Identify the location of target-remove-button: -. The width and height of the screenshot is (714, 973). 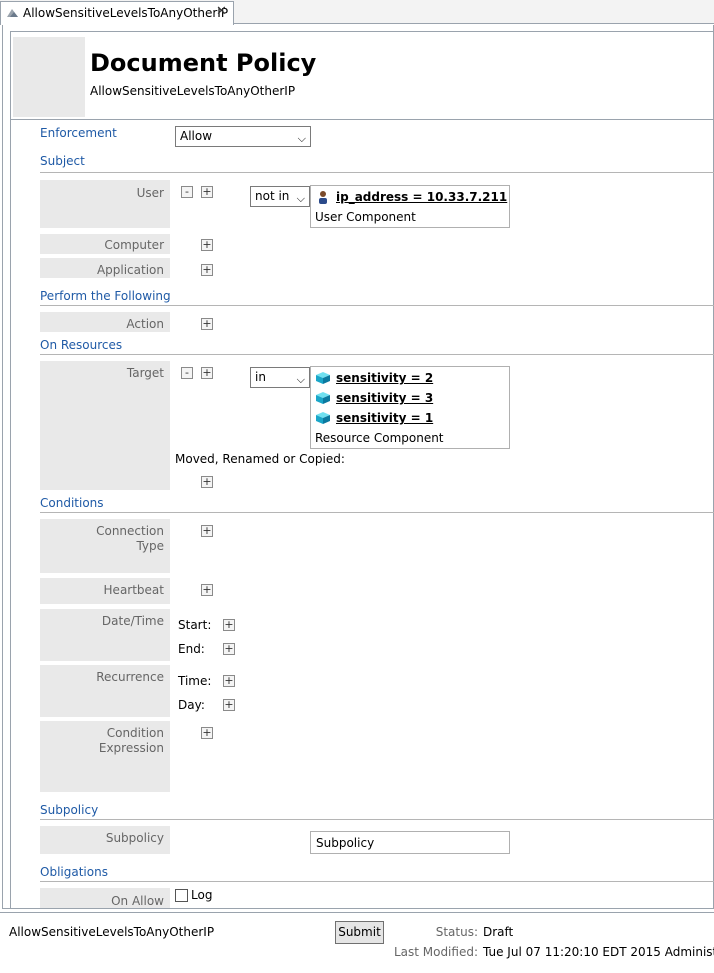
(187, 373).